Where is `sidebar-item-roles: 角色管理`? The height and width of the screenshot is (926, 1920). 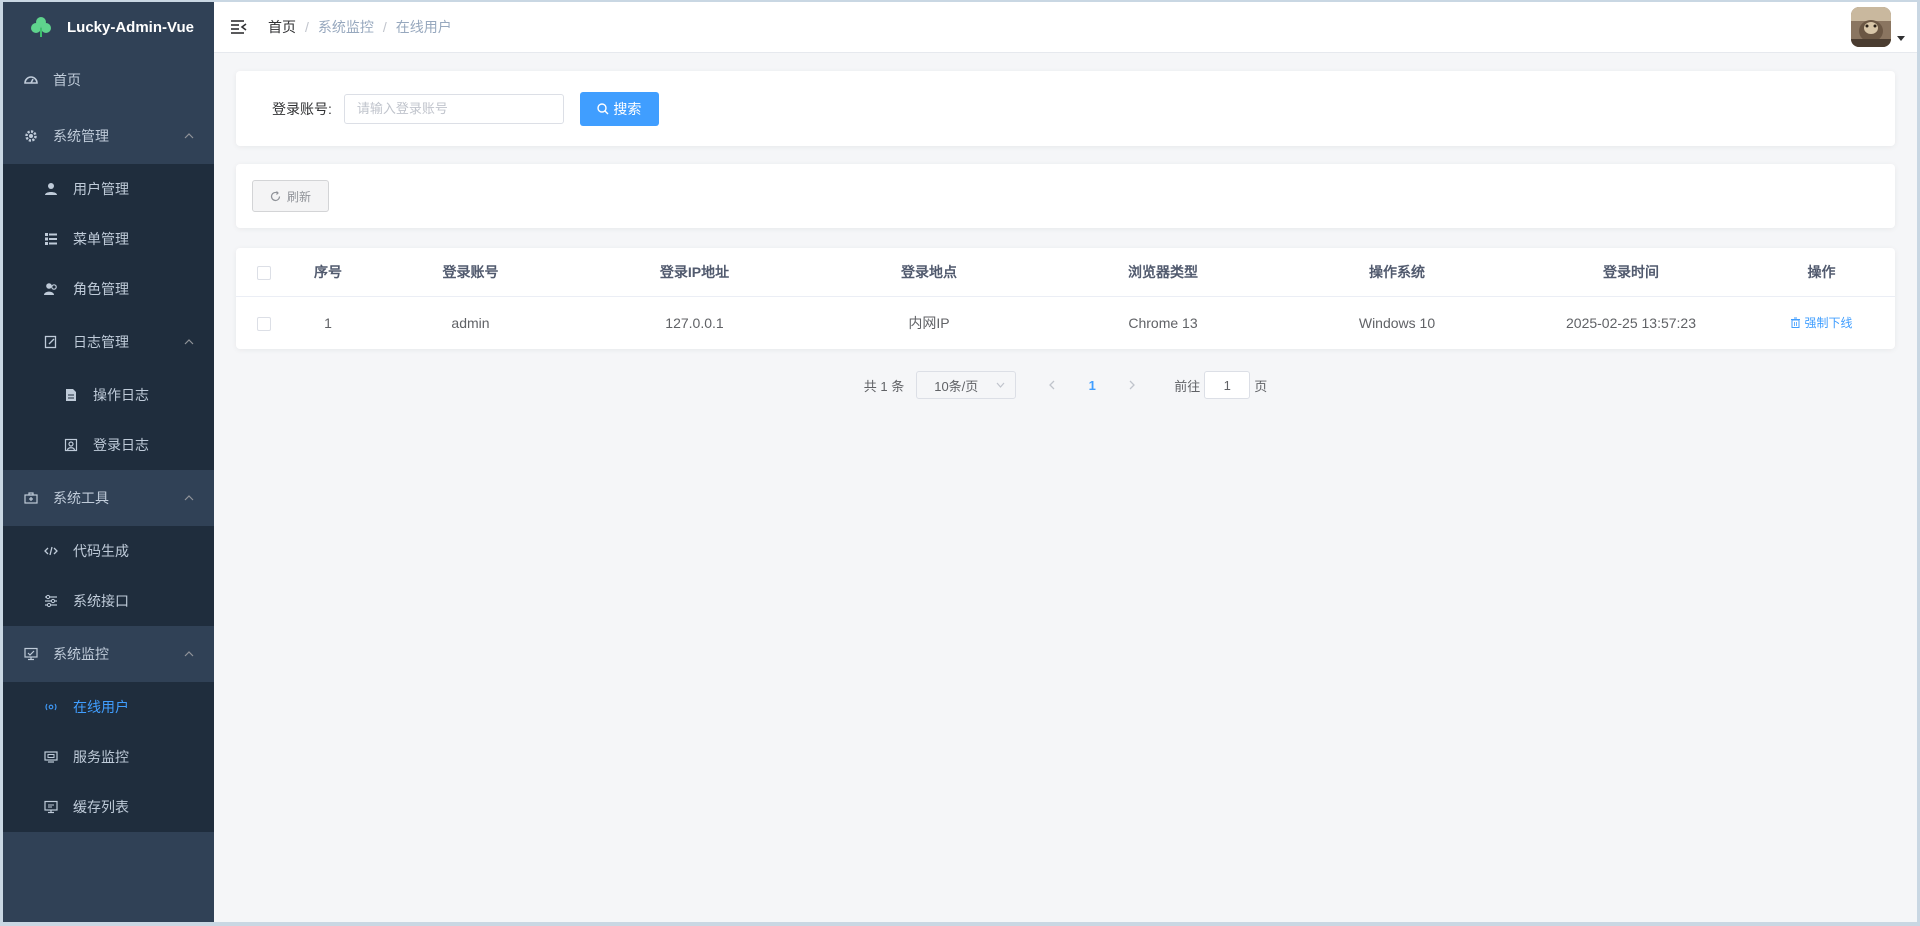
sidebar-item-roles: 角色管理 is located at coordinates (108, 289).